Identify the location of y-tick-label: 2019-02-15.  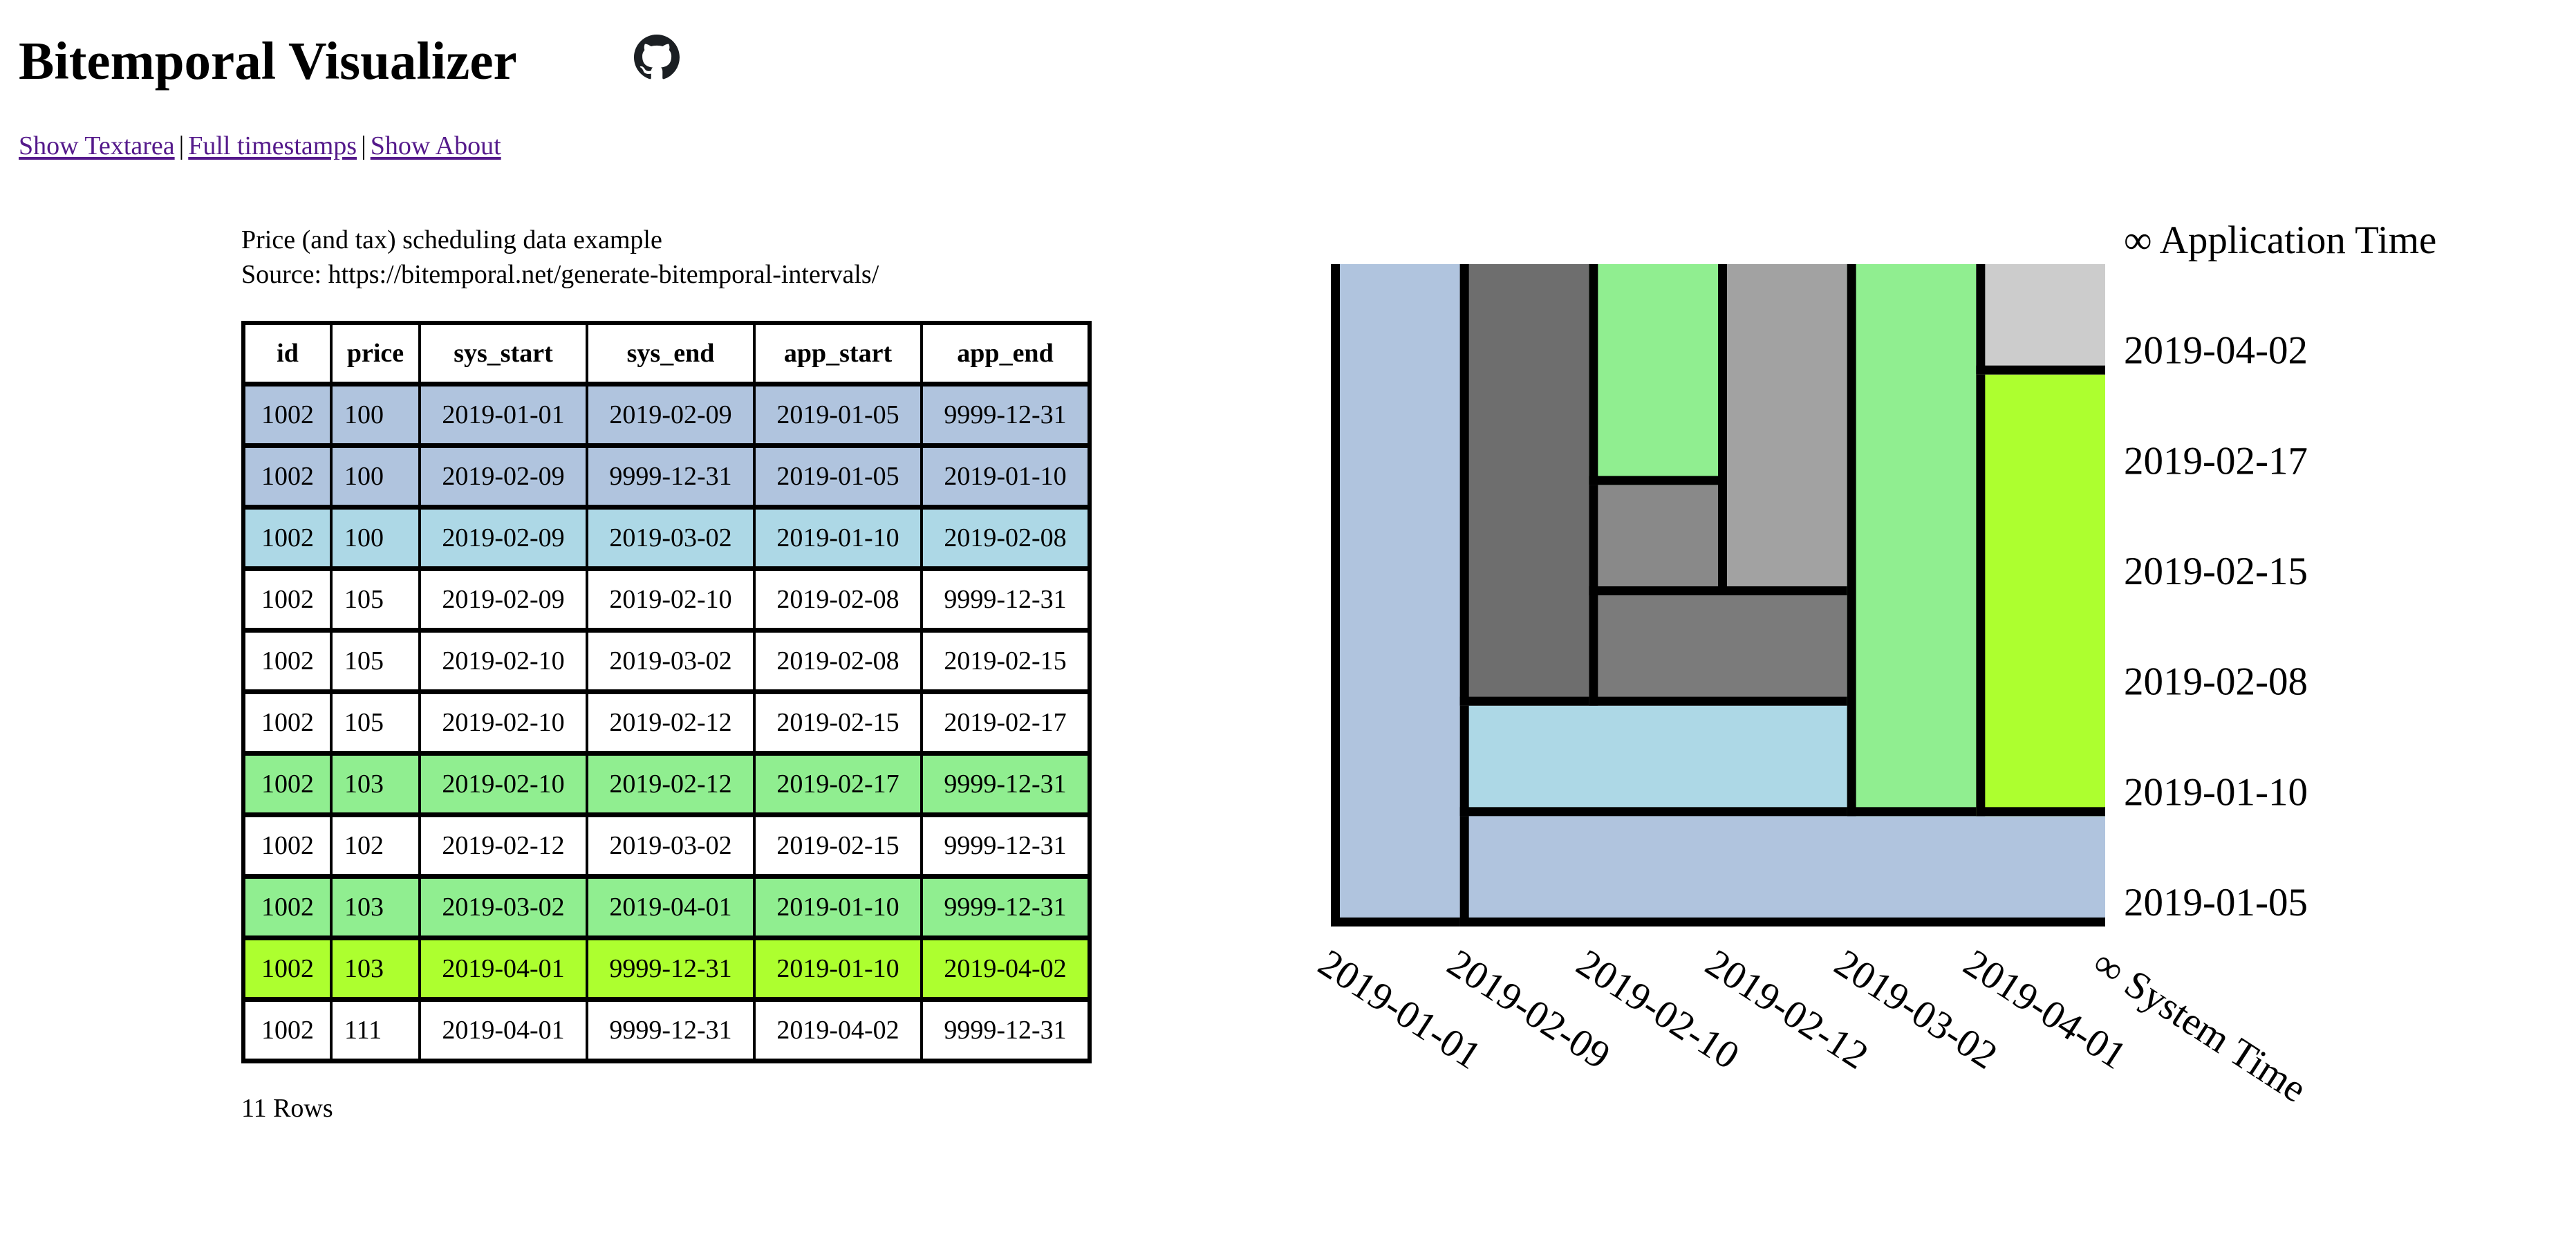
(2216, 571).